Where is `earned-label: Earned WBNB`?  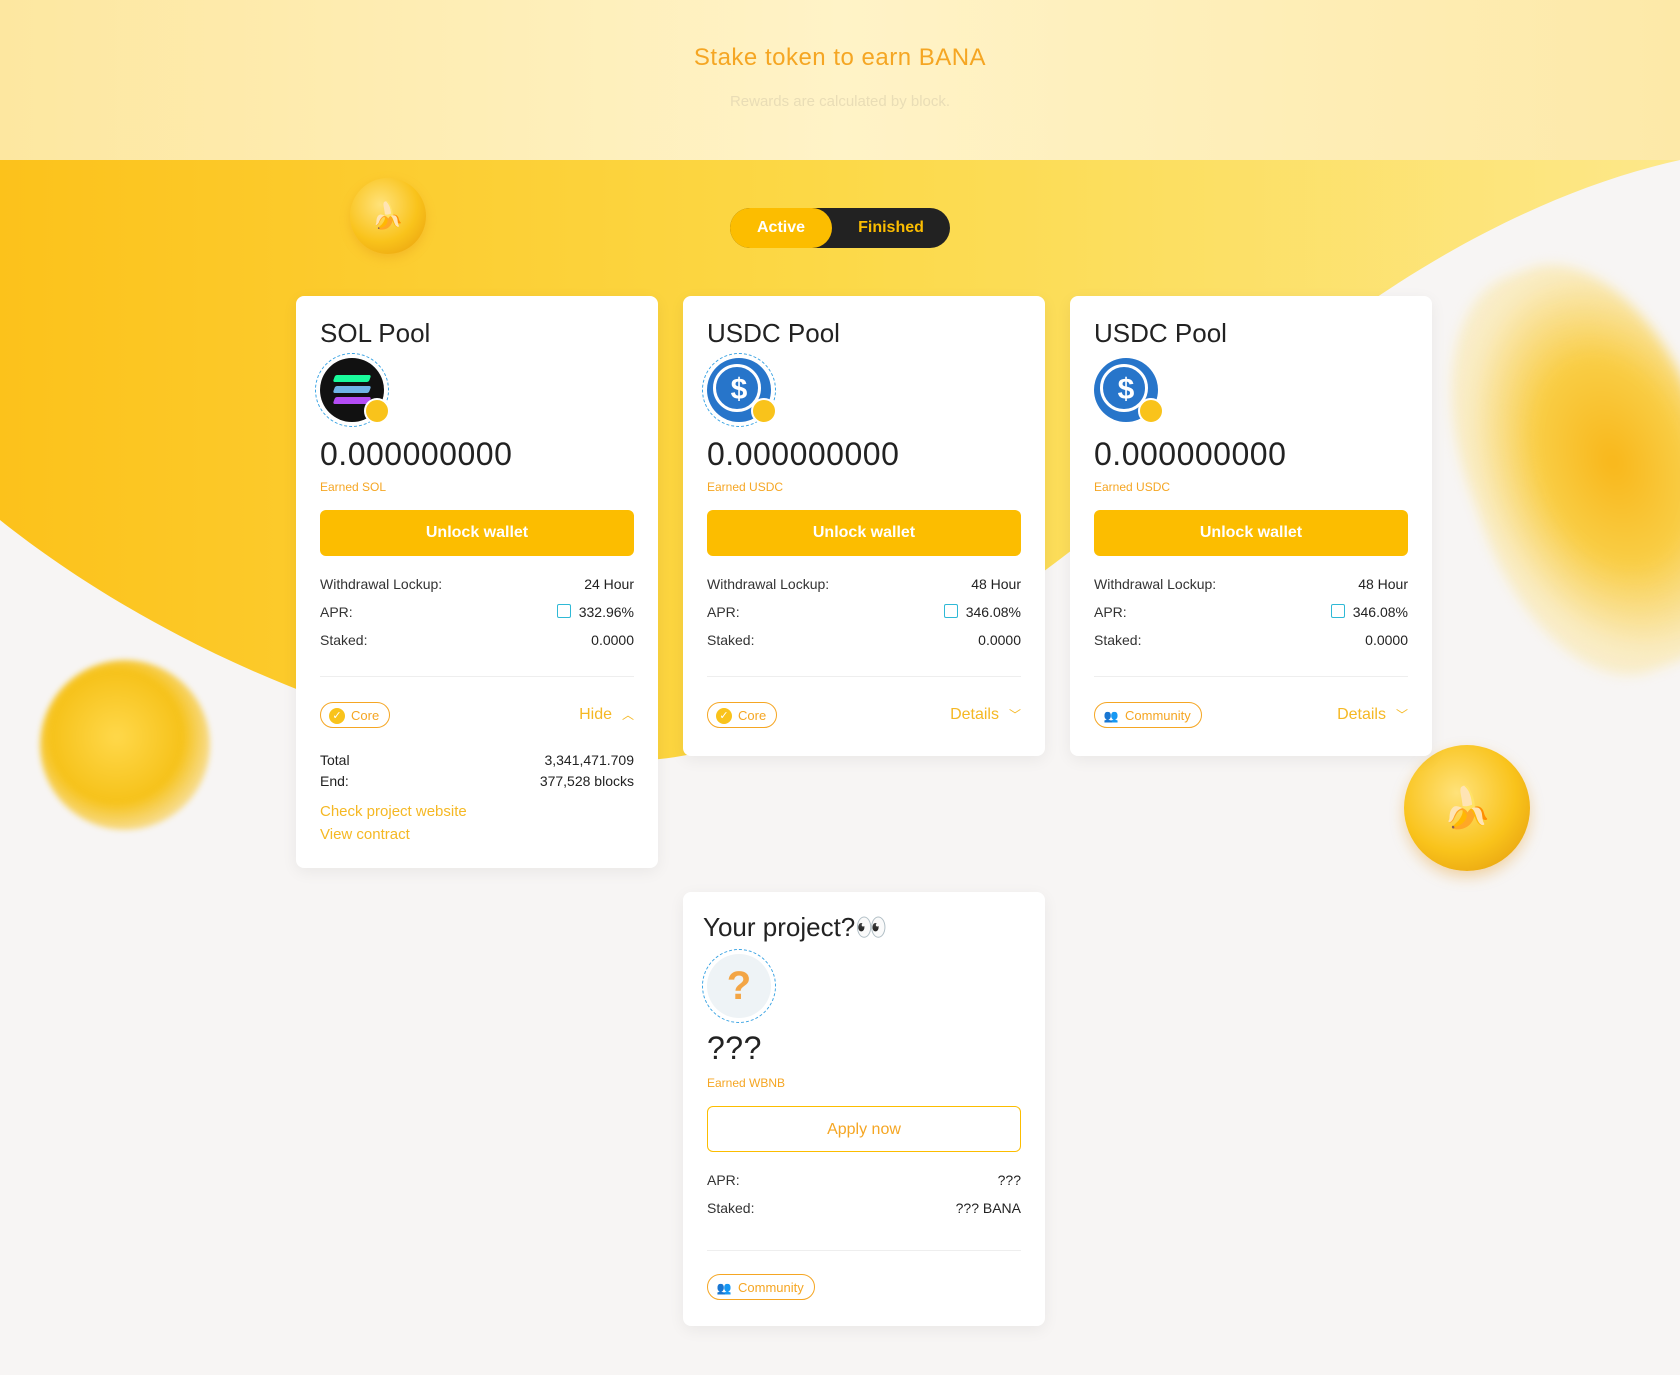 earned-label: Earned WBNB is located at coordinates (746, 1083).